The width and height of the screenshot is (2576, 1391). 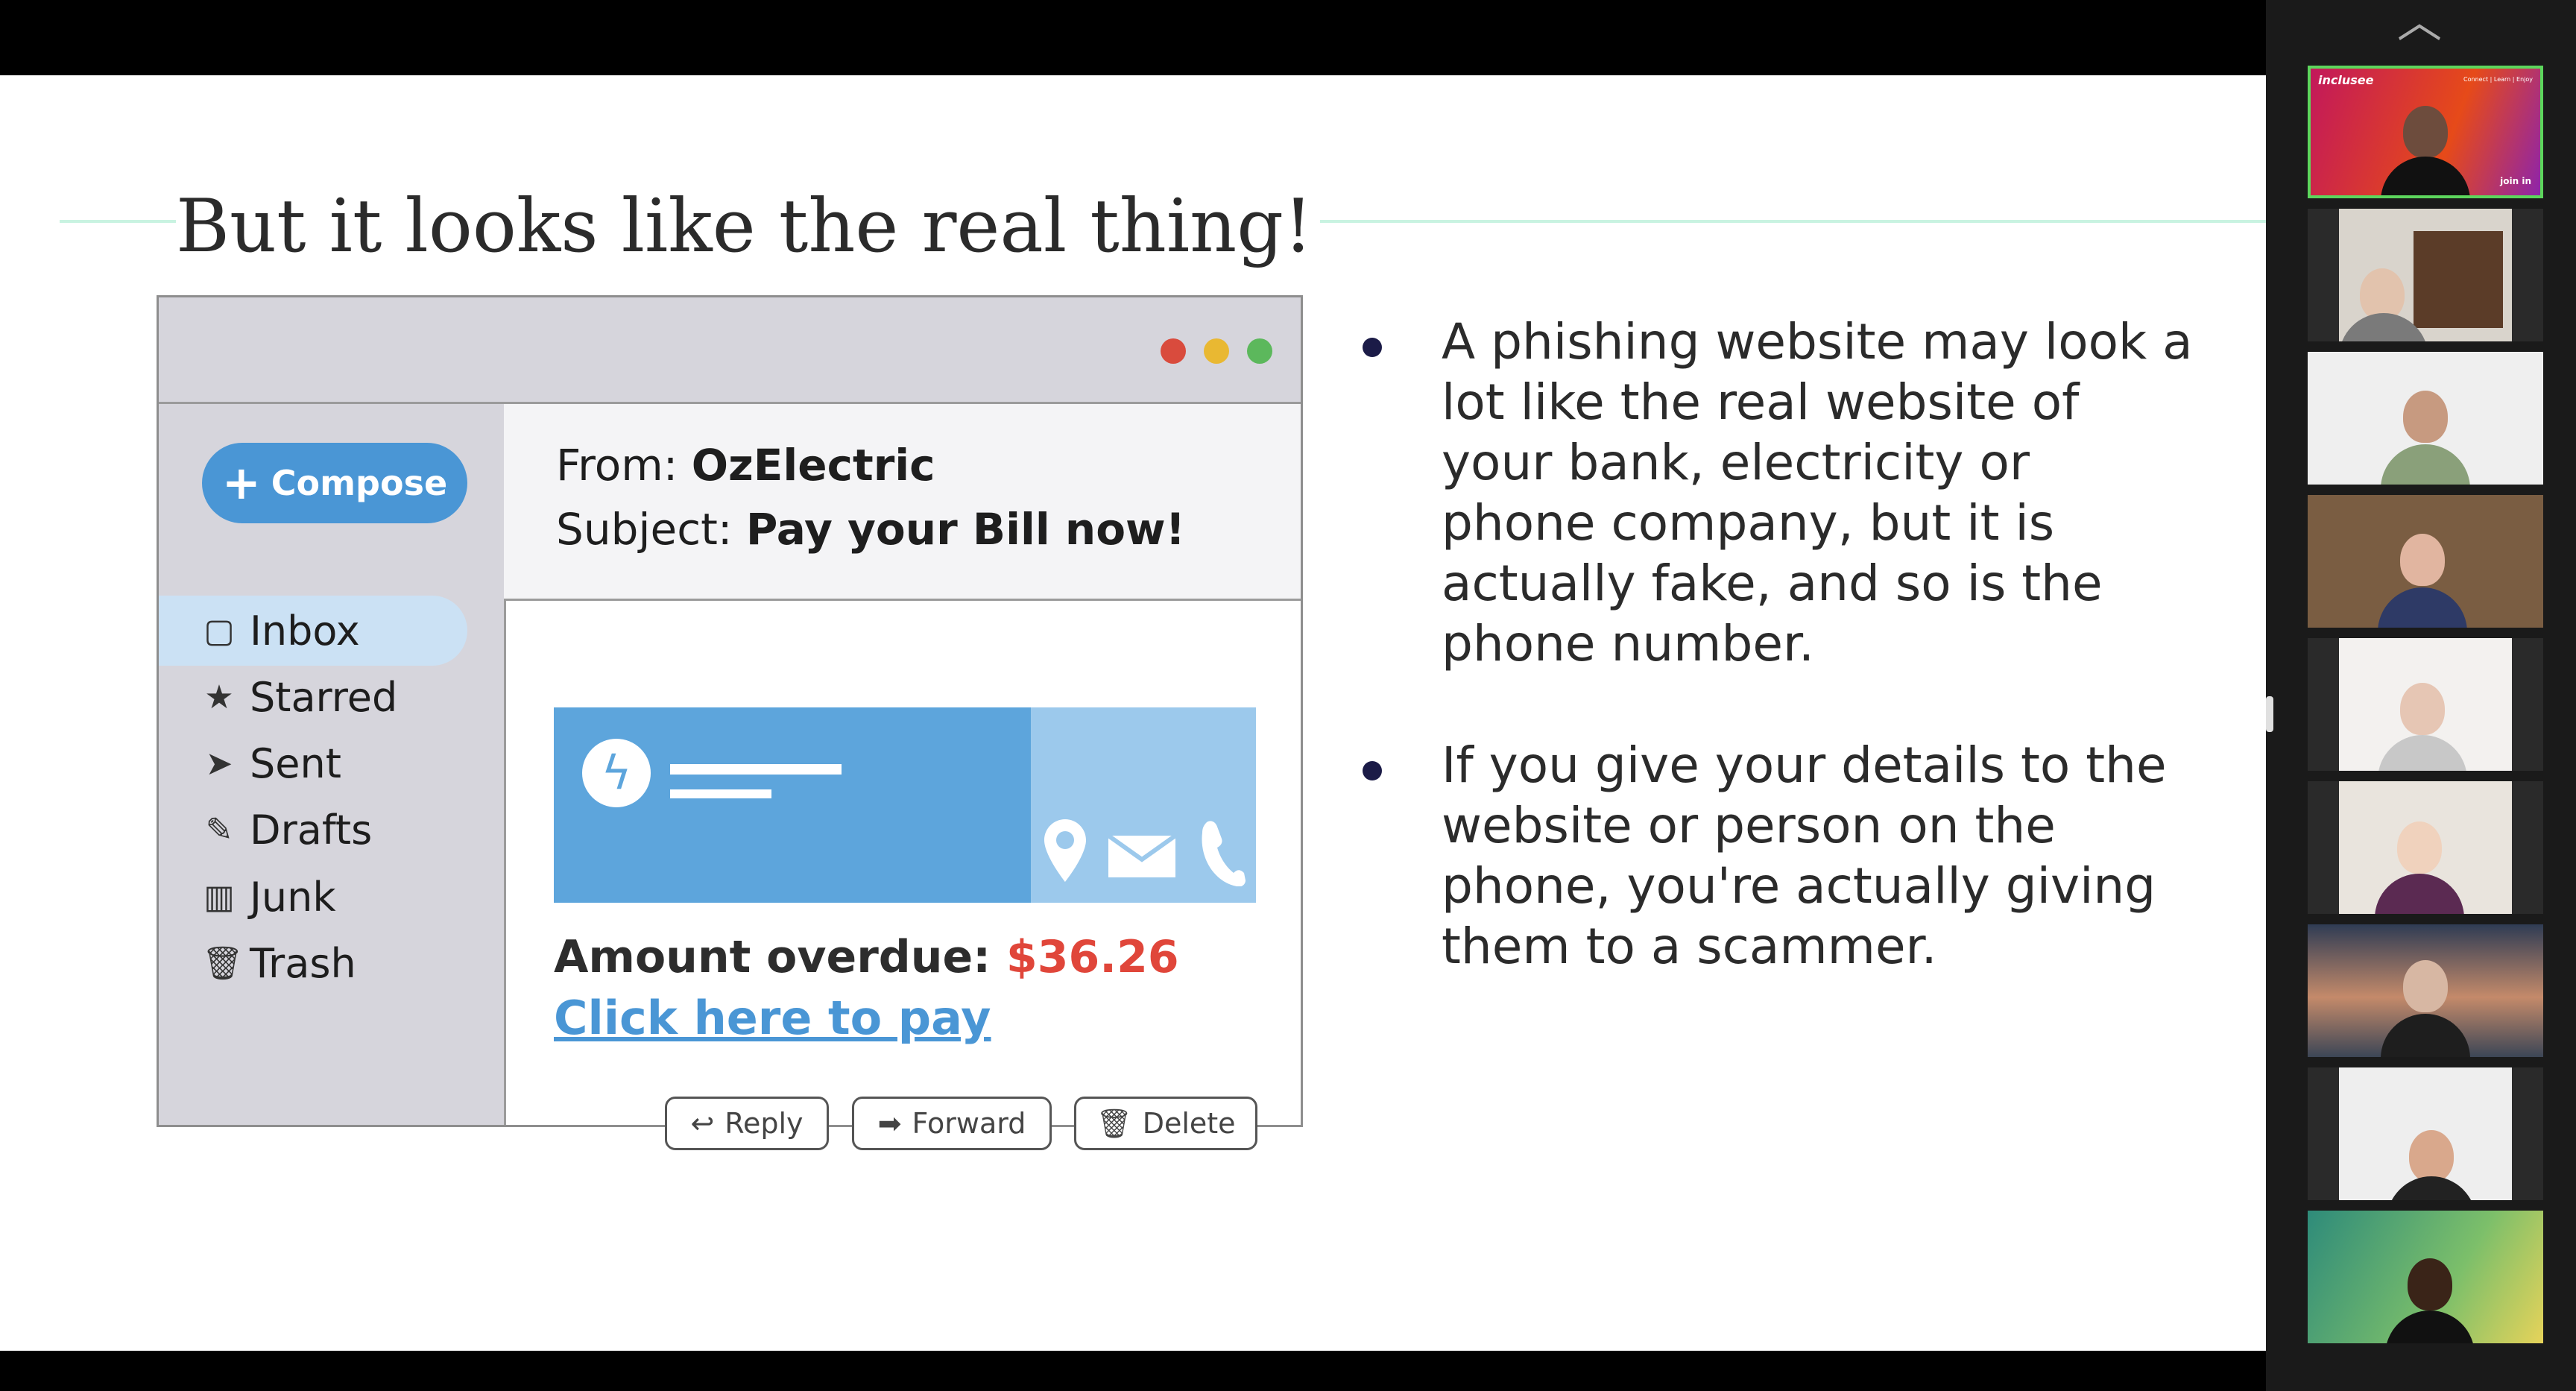 What do you see at coordinates (2269, 714) in the screenshot?
I see `panel-resize-handle` at bounding box center [2269, 714].